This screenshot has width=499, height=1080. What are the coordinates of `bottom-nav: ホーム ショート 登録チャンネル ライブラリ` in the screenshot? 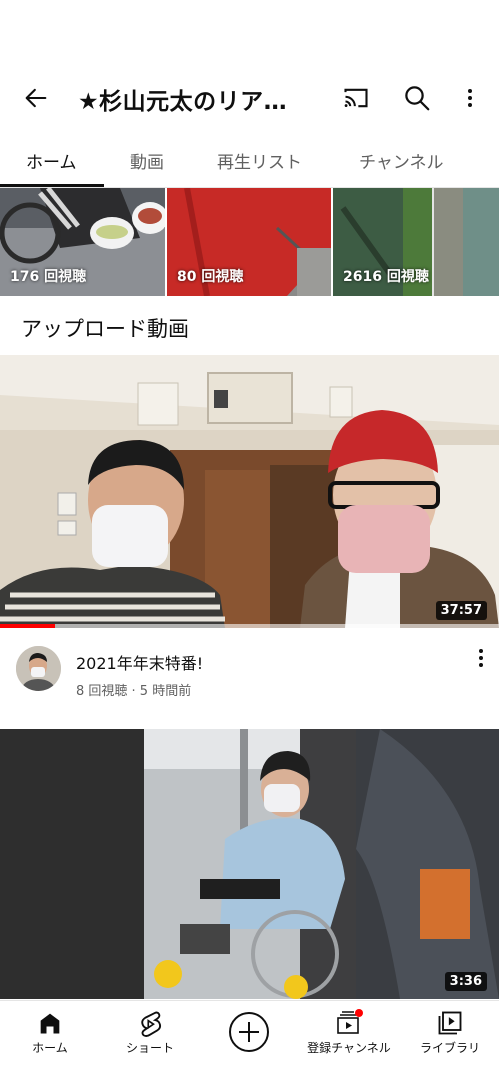 It's located at (249, 1040).